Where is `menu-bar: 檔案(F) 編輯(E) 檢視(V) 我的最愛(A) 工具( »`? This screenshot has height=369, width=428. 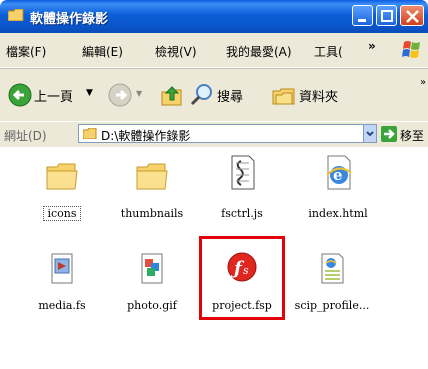
menu-bar: 檔案(F) 編輯(E) 檢視(V) 我的最愛(A) 工具( » is located at coordinates (214, 50).